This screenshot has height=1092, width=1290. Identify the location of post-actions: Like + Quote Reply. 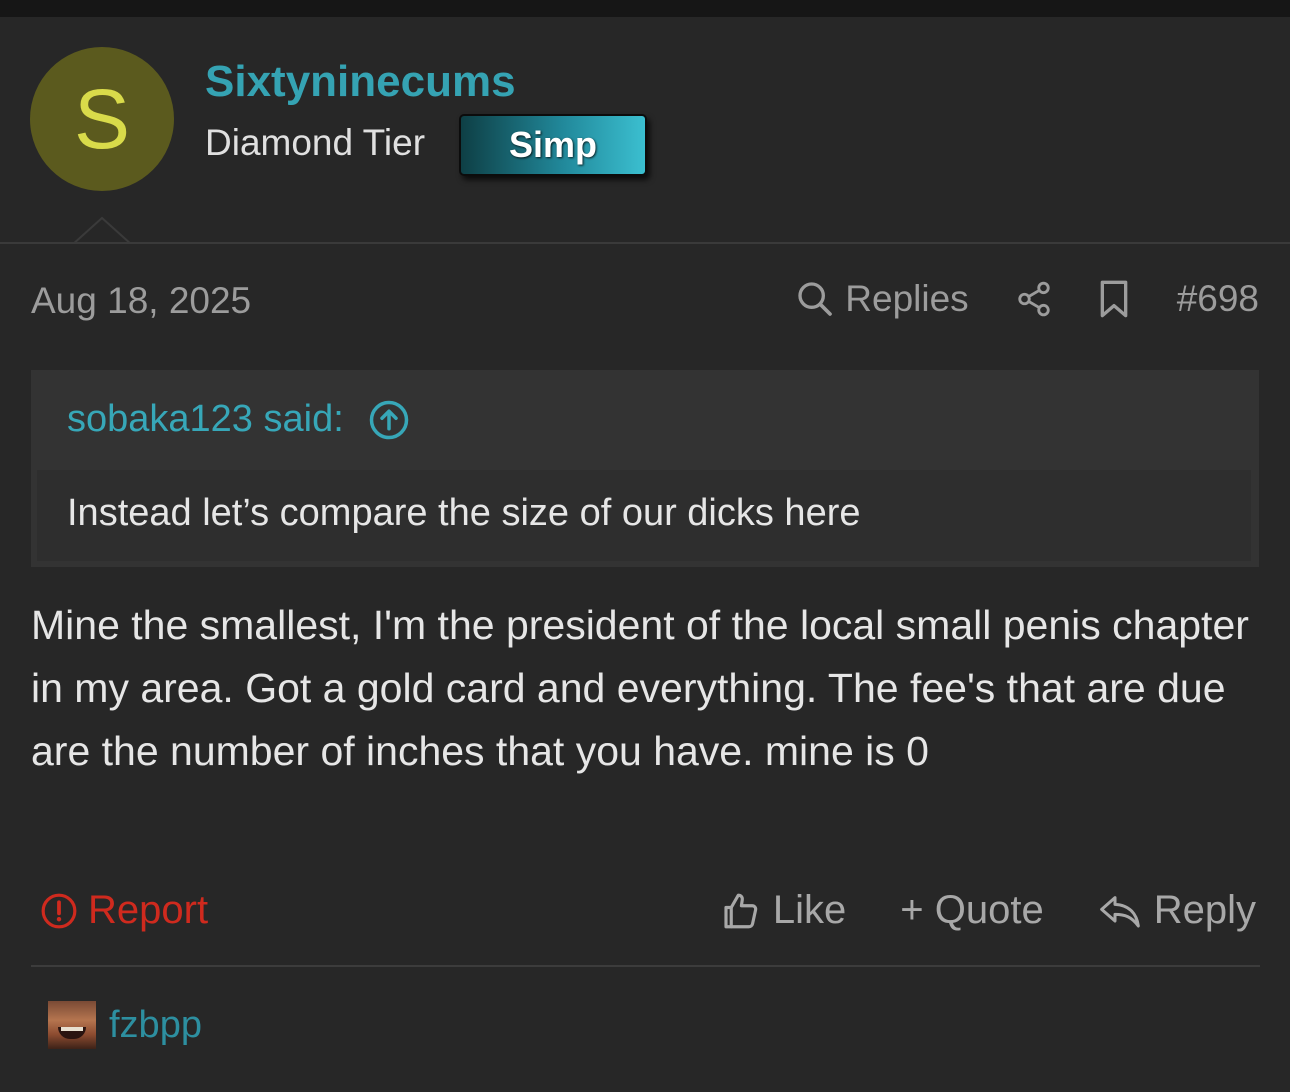
(987, 910).